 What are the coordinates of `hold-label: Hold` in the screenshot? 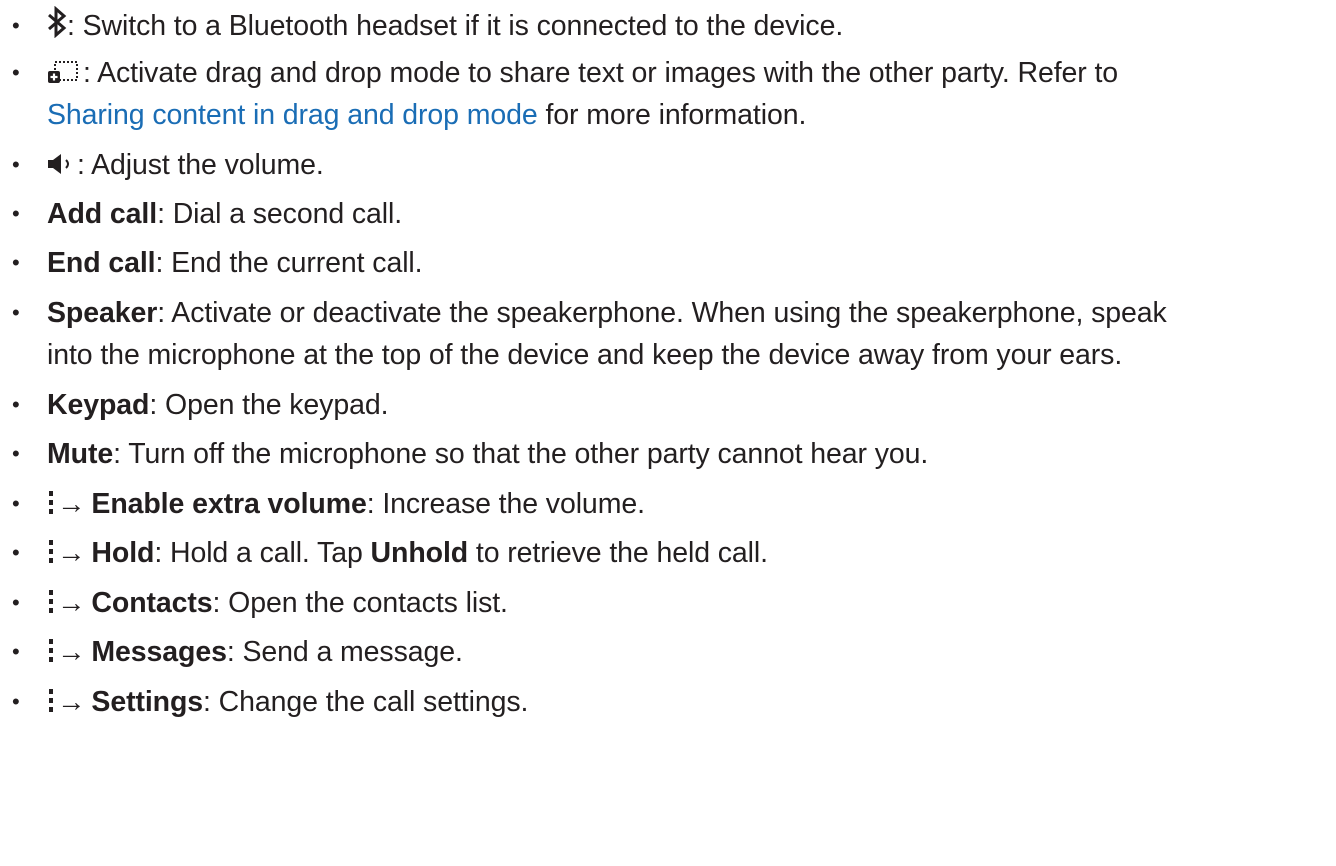 It's located at (123, 553).